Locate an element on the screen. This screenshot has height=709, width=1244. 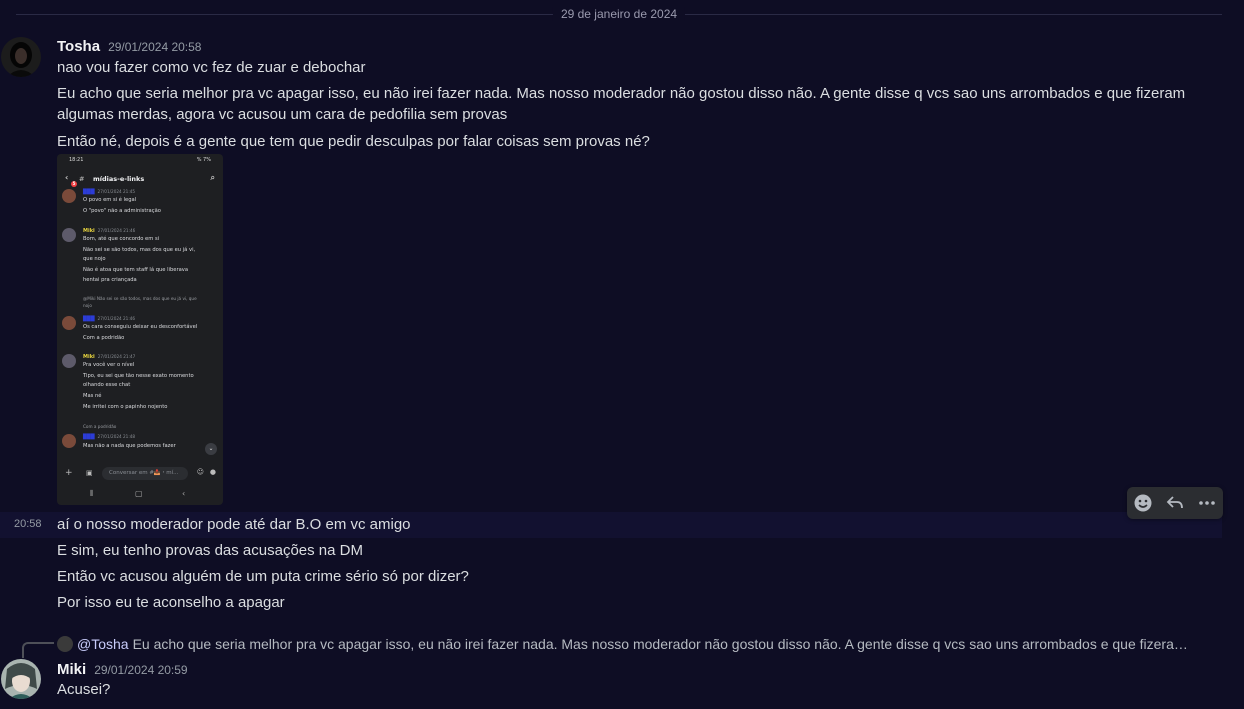
hover-timestamp: 20:58 is located at coordinates (28, 524).